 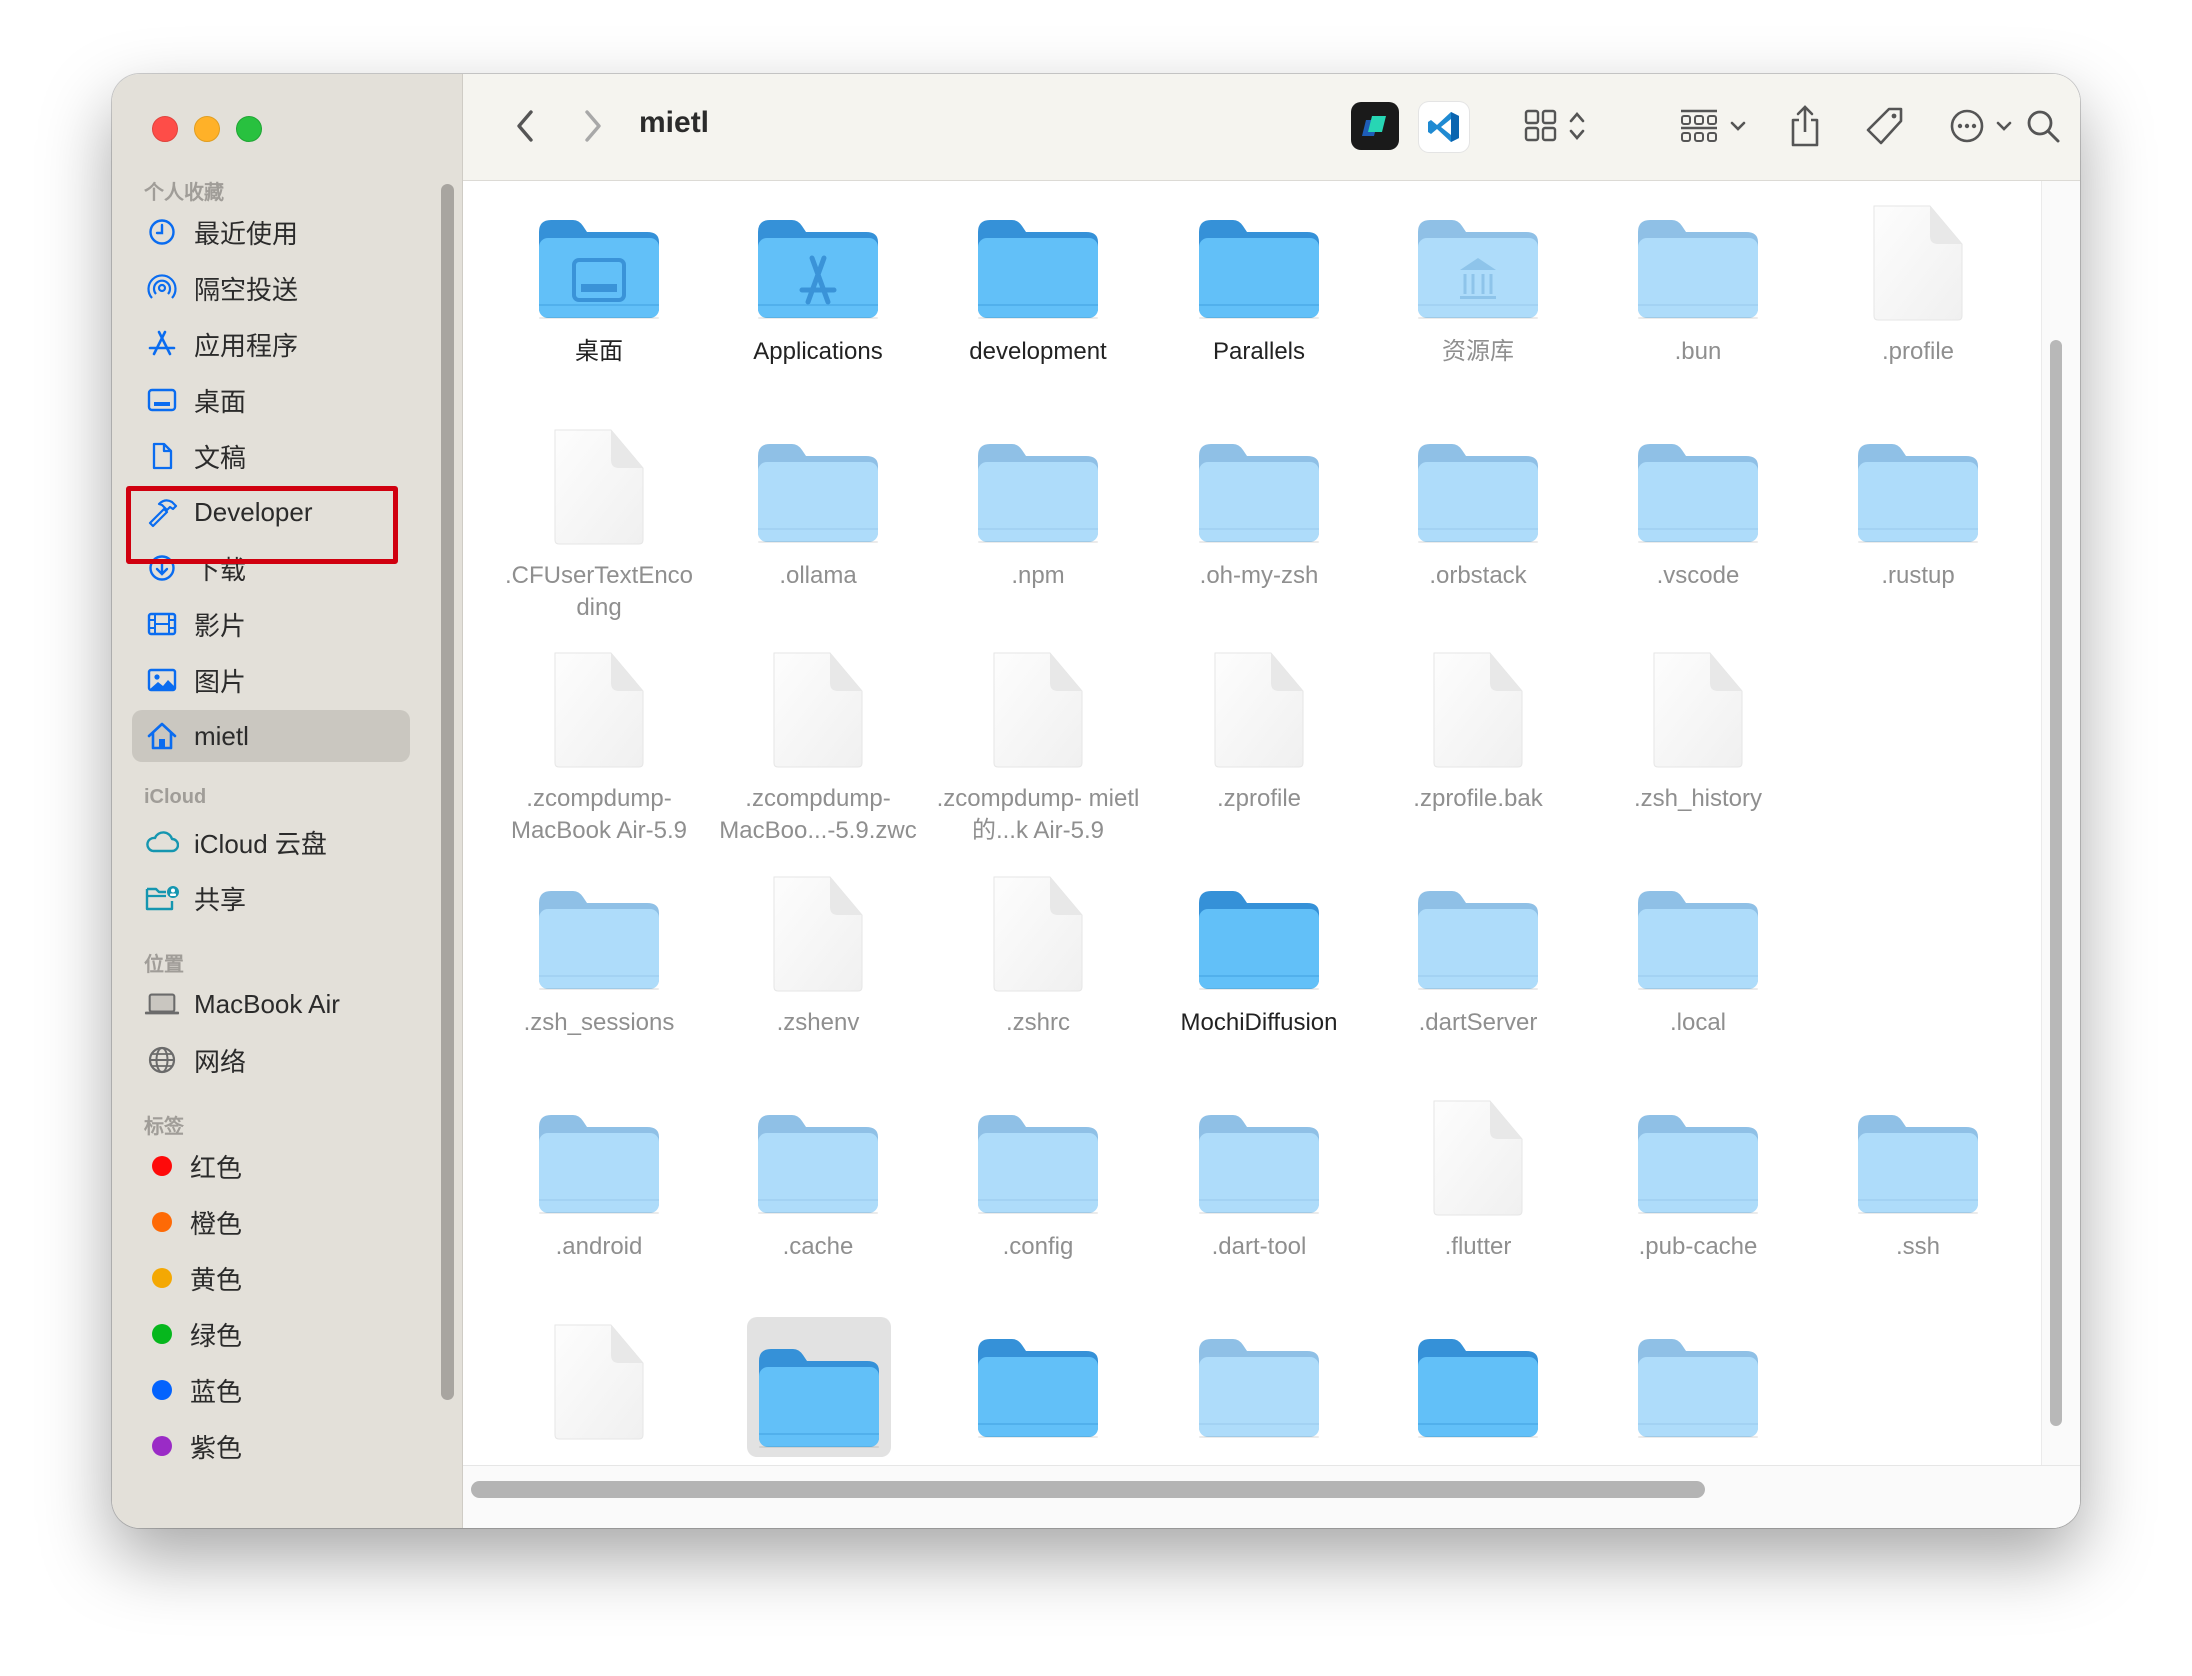 I want to click on sidebar-item-tag-4: 蓝色, so click(x=271, y=1390).